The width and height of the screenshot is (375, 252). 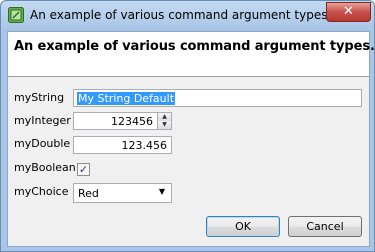 I want to click on close-button: ✕, so click(x=348, y=12).